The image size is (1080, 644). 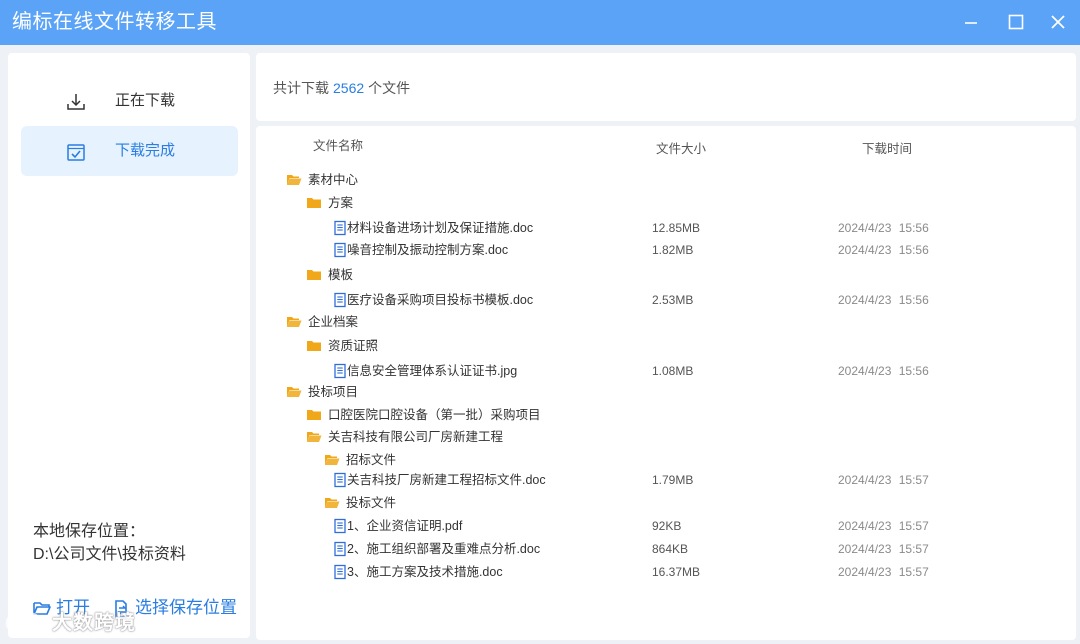 What do you see at coordinates (540, 22) in the screenshot?
I see `title-bar: 编标在线文件转移工具` at bounding box center [540, 22].